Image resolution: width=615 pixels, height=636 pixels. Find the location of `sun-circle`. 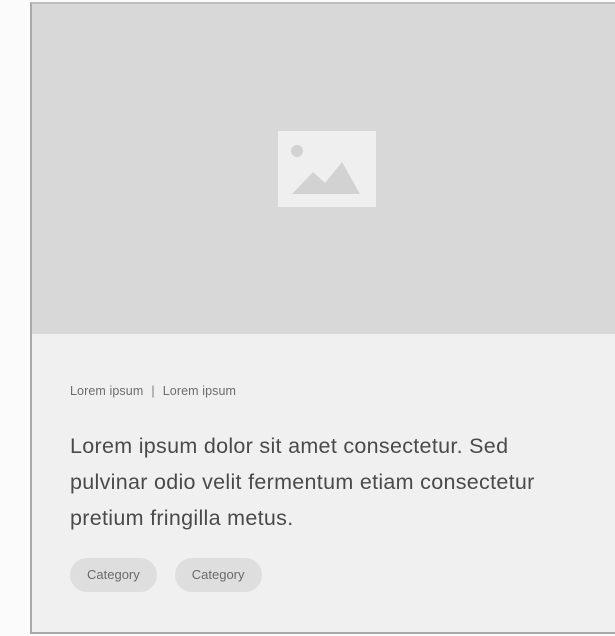

sun-circle is located at coordinates (297, 151).